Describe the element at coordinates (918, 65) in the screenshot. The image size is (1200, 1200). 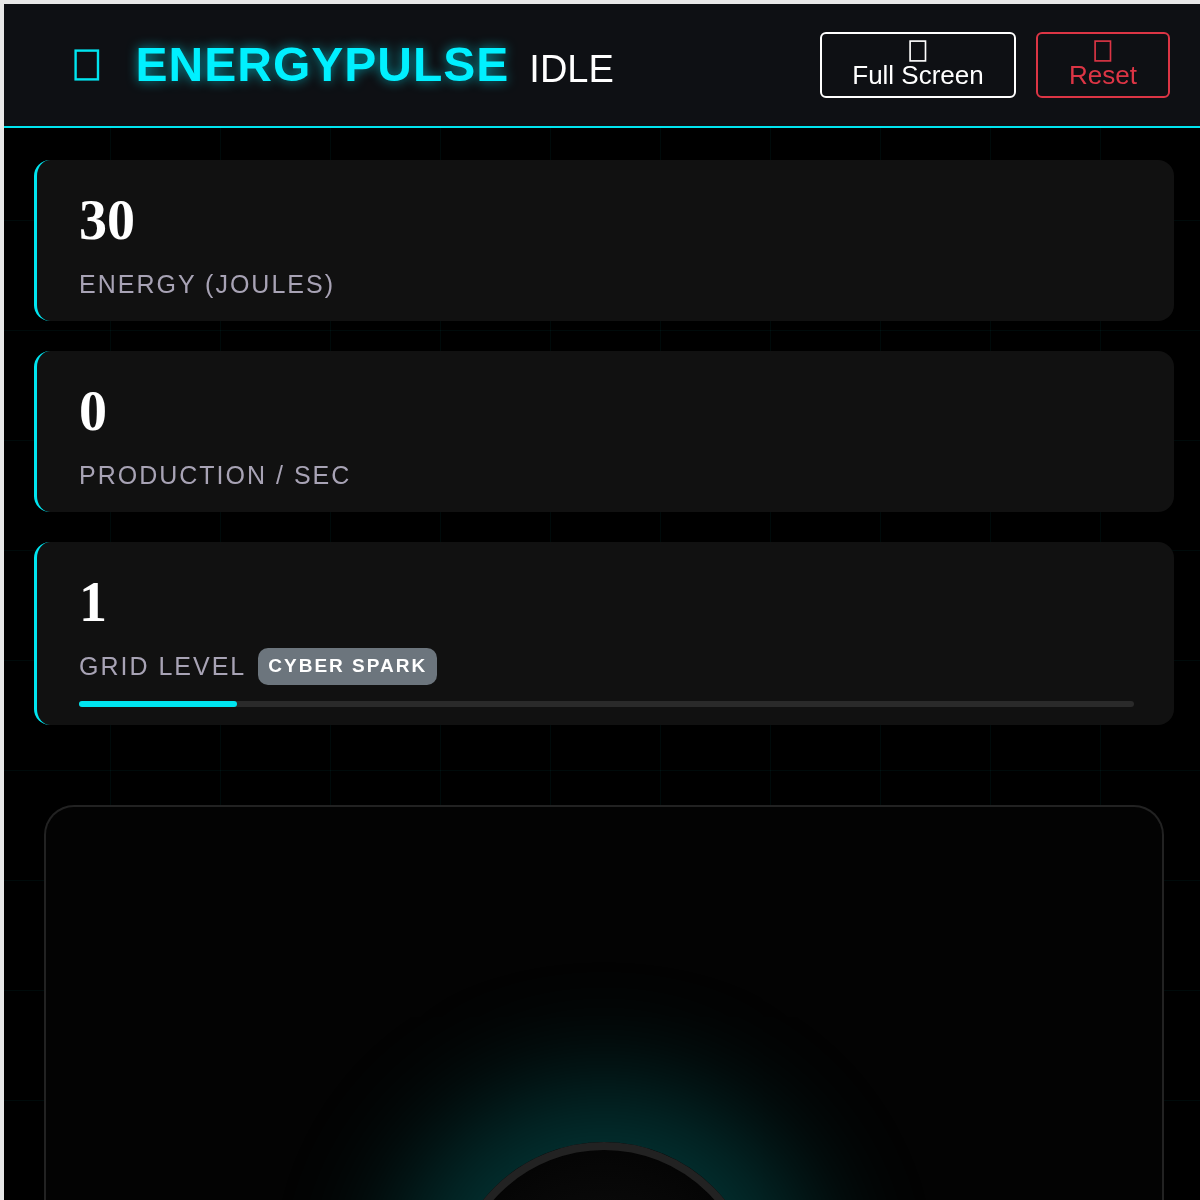
I see `fullscreen-button: Full Screen` at that location.